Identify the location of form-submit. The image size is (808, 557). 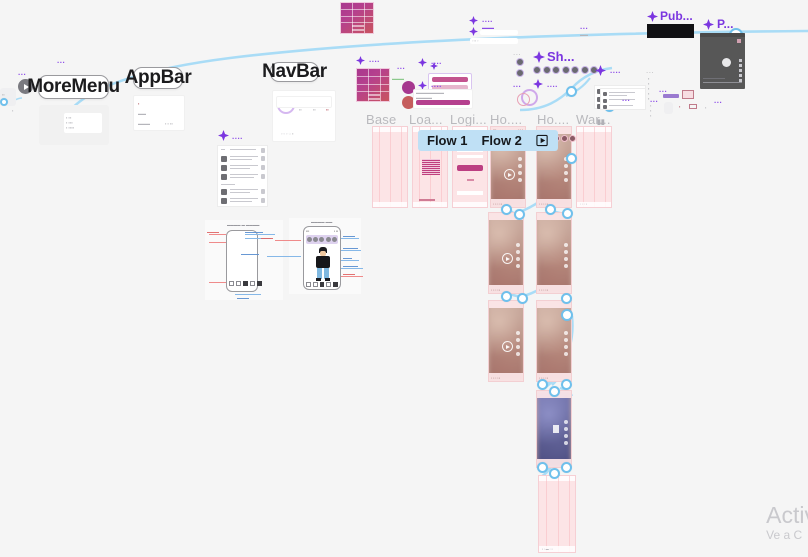
(443, 102).